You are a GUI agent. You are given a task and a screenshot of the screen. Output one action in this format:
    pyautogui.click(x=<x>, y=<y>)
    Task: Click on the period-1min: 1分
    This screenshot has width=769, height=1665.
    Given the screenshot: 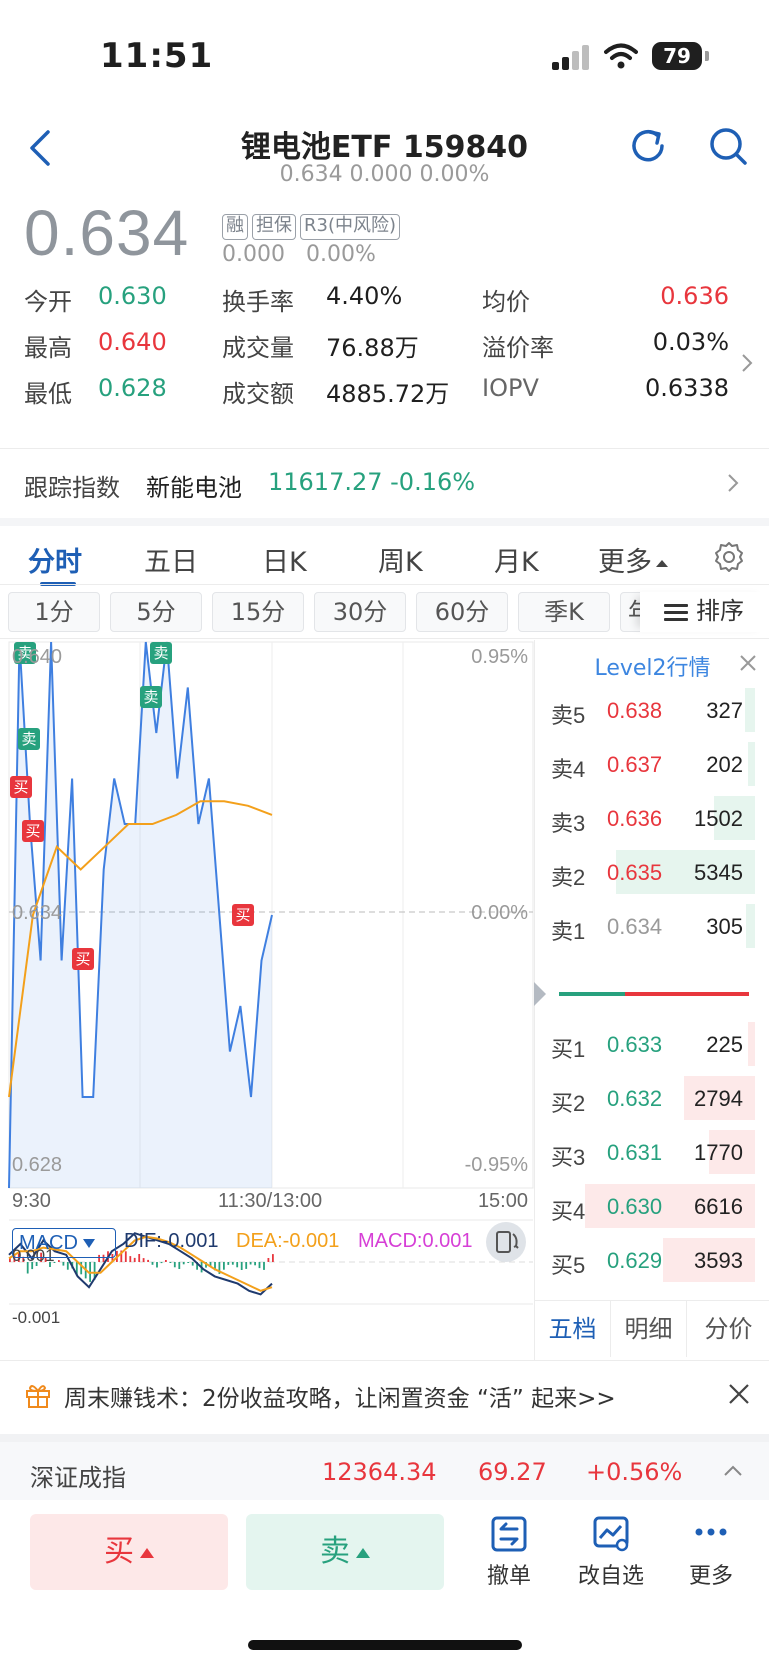 What is the action you would take?
    pyautogui.click(x=54, y=612)
    